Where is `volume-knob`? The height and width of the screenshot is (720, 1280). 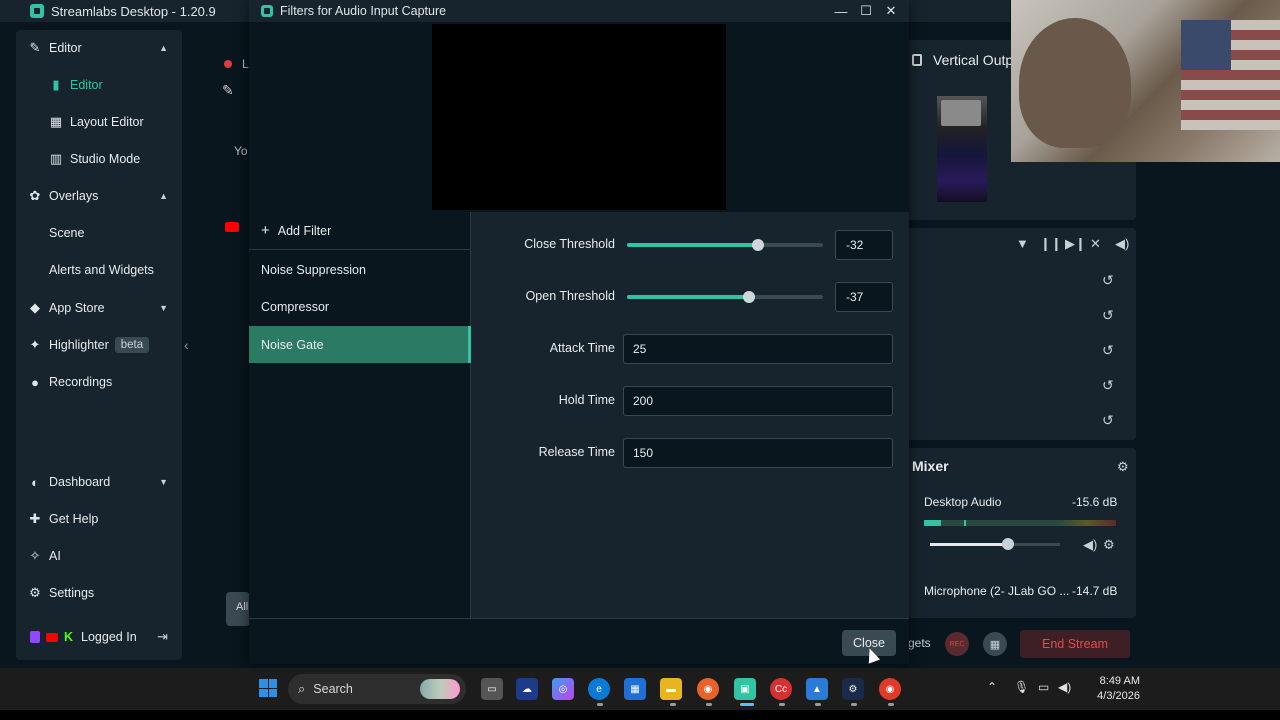
volume-knob is located at coordinates (1008, 544).